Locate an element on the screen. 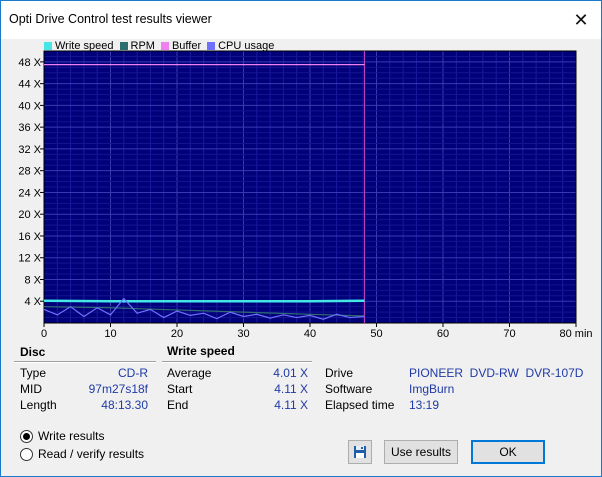 The image size is (602, 477). ok-button: OK is located at coordinates (508, 452).